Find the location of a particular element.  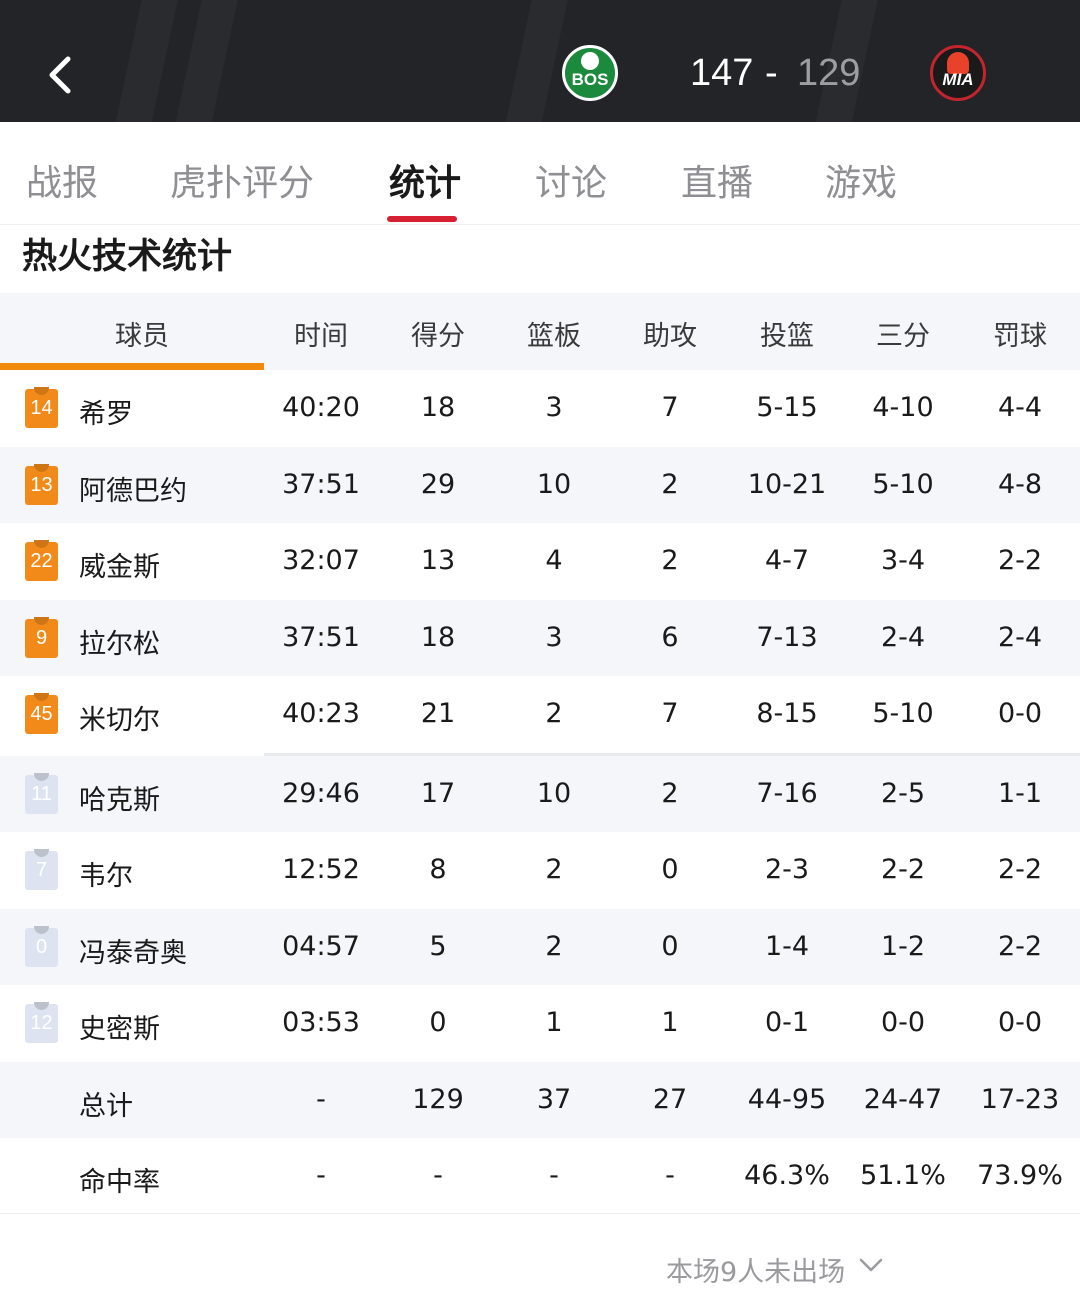

header-free-throws: 罚球 is located at coordinates (1020, 333).